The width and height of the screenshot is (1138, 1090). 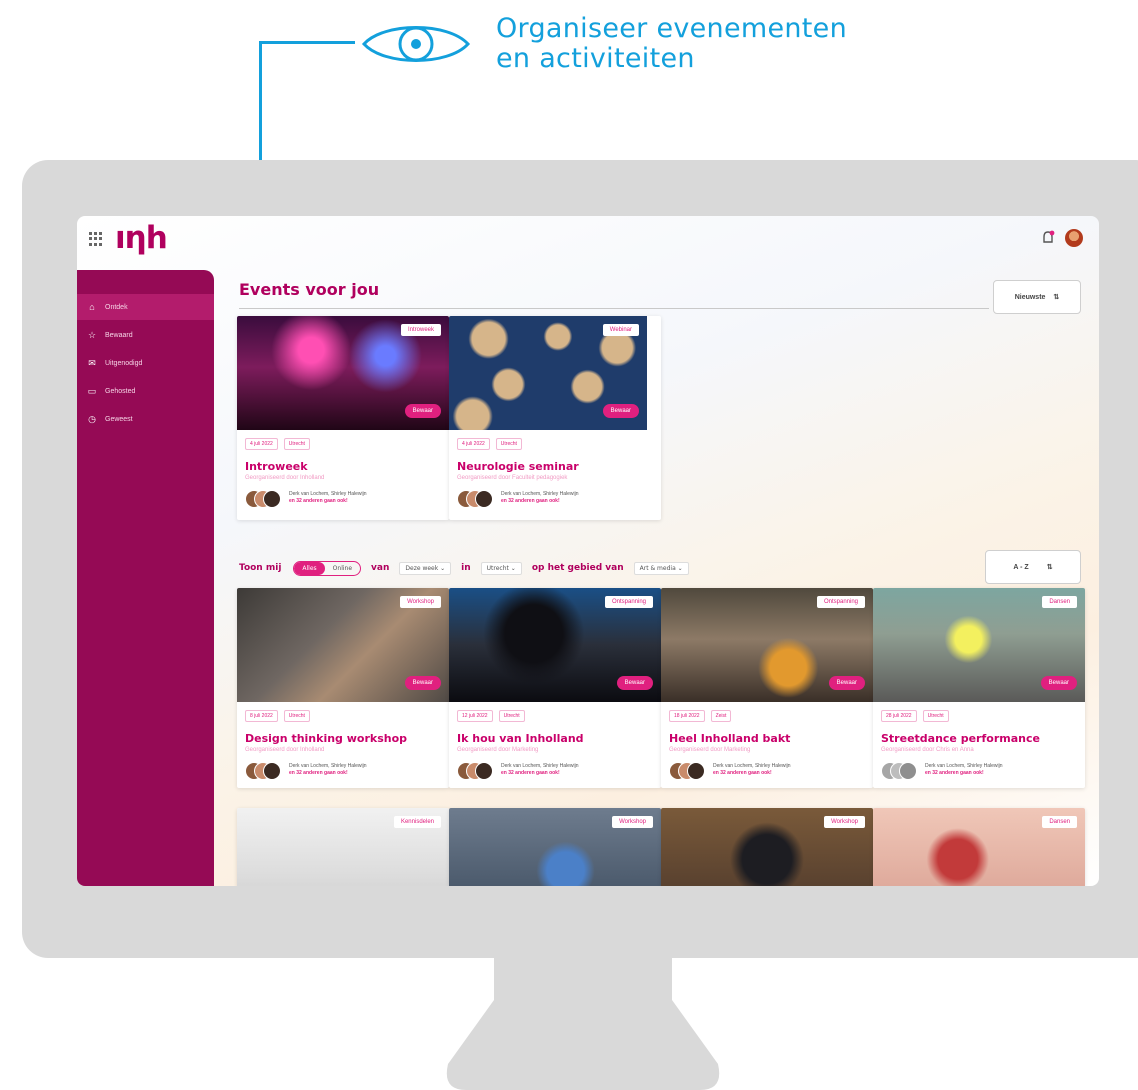 I want to click on filter-label: van, so click(x=380, y=568).